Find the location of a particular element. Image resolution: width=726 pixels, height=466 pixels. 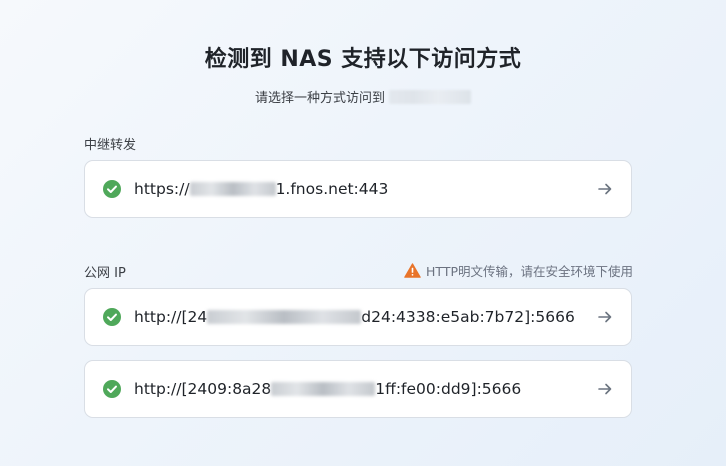

access-url: https:// 1.fnos.net:443 is located at coordinates (261, 189).